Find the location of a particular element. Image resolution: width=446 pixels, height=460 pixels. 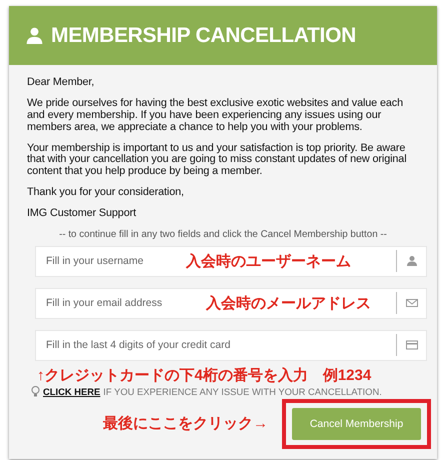

annotation-text: ↑クレジットカードの下4桁の番号を入力 例1234 is located at coordinates (204, 375).